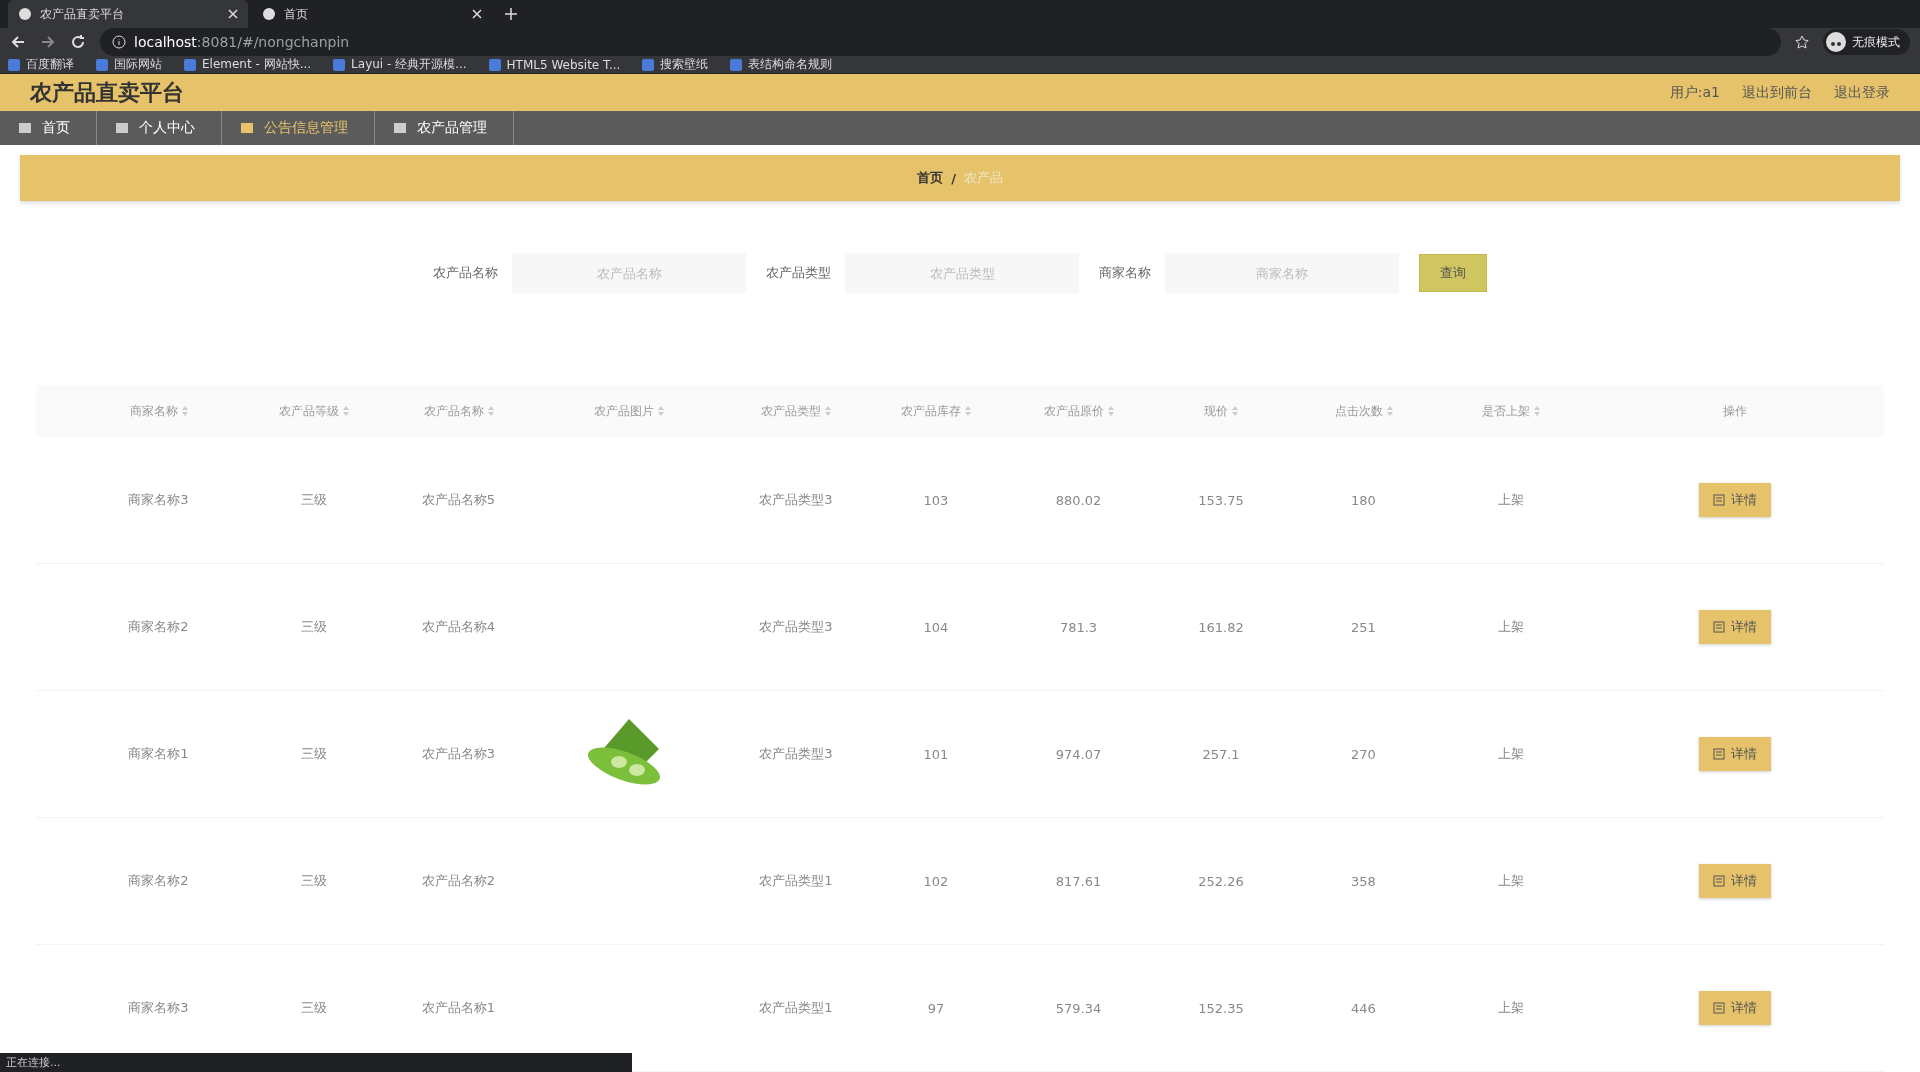 This screenshot has height=1072, width=1920. Describe the element at coordinates (372, 14) in the screenshot. I see `browser-tab: 首页` at that location.